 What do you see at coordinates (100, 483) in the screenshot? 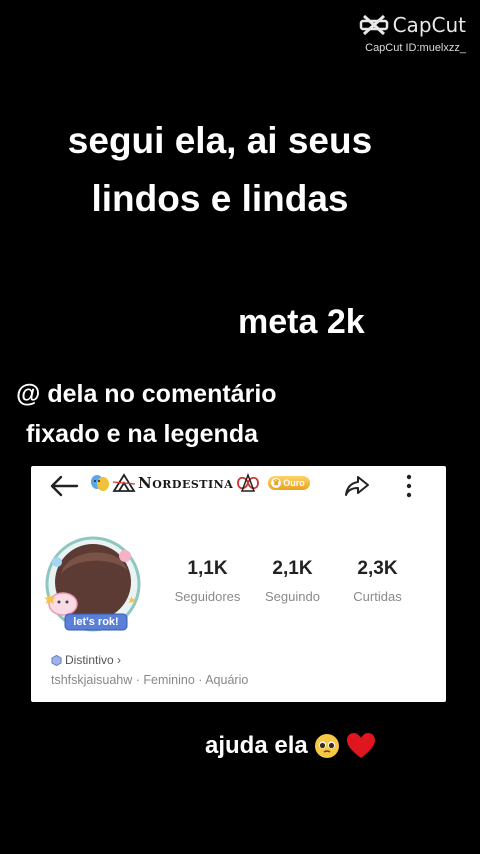
I see `theater-masks-icon` at bounding box center [100, 483].